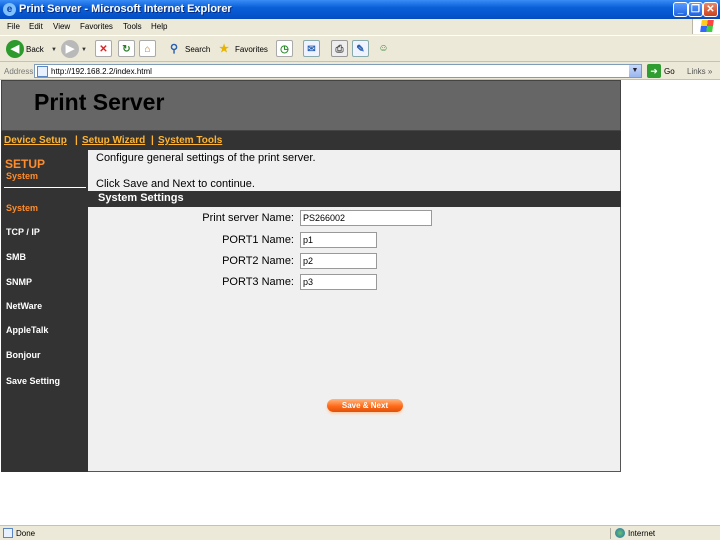 The height and width of the screenshot is (540, 720). Describe the element at coordinates (70, 49) in the screenshot. I see `forward-arrow-icon: ▶` at that location.